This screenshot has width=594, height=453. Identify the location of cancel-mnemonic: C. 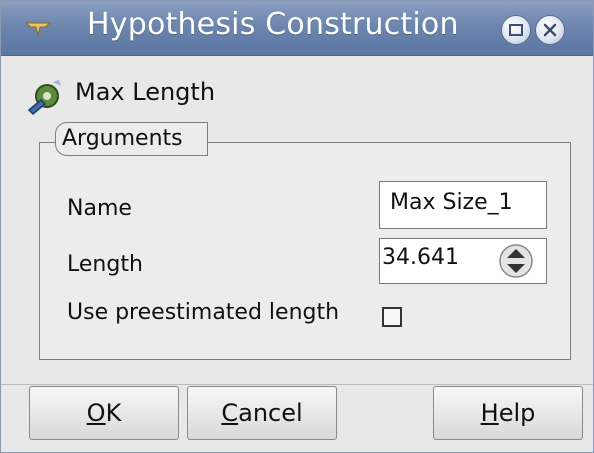
(230, 413).